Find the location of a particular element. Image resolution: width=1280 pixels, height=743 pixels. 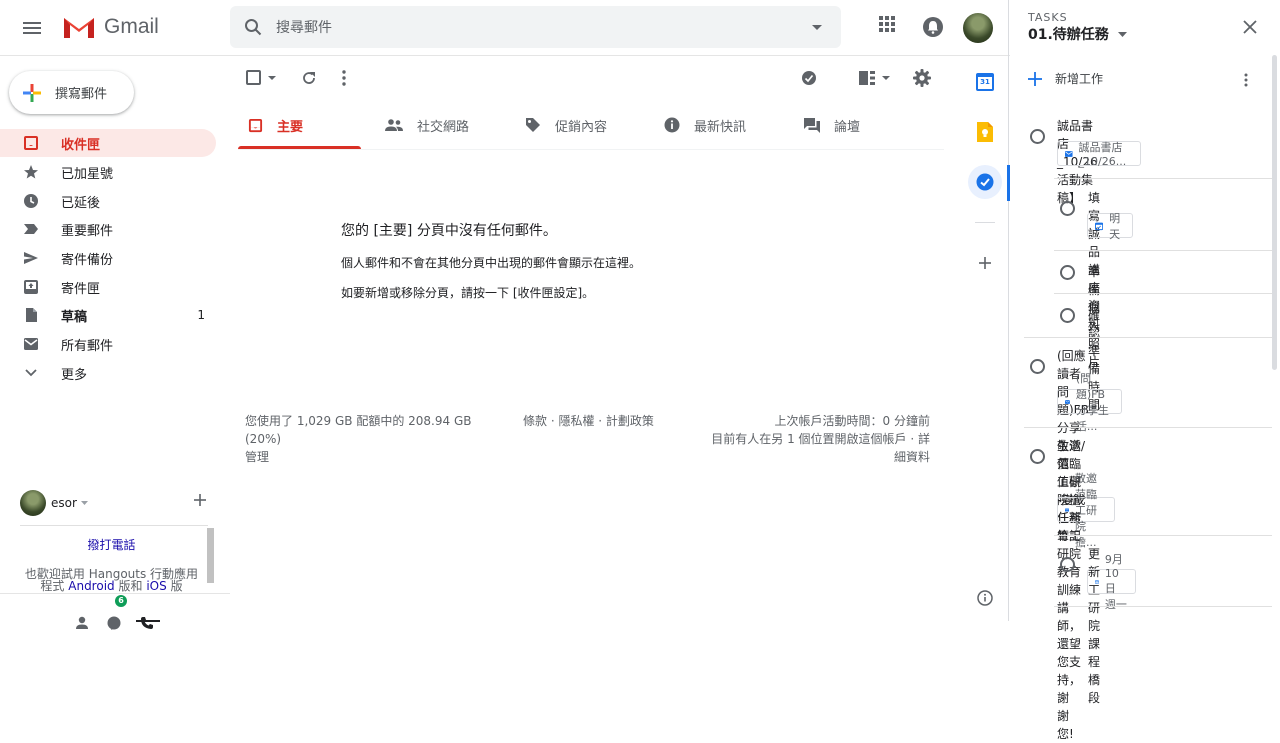

make-call-link: 撥打電話 is located at coordinates (111, 544).